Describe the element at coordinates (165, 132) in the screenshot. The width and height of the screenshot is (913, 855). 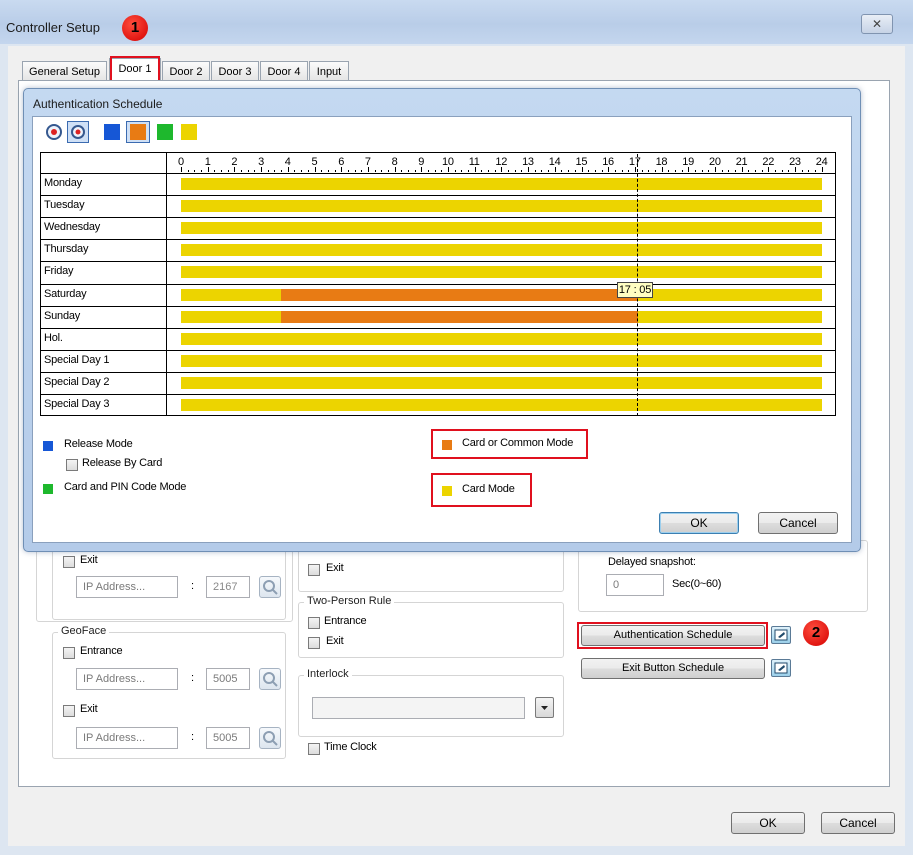
I see `color-swatch-card-pin` at that location.